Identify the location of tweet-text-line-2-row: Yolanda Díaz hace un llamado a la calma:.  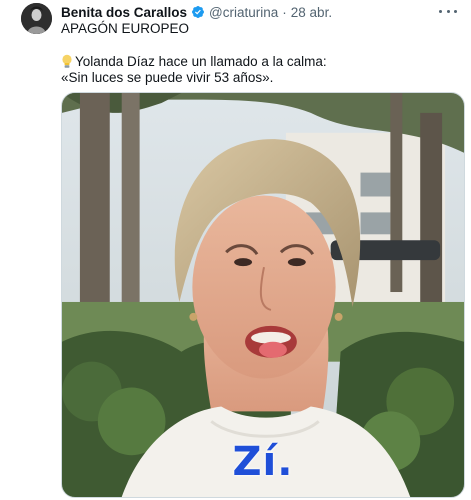
(194, 61).